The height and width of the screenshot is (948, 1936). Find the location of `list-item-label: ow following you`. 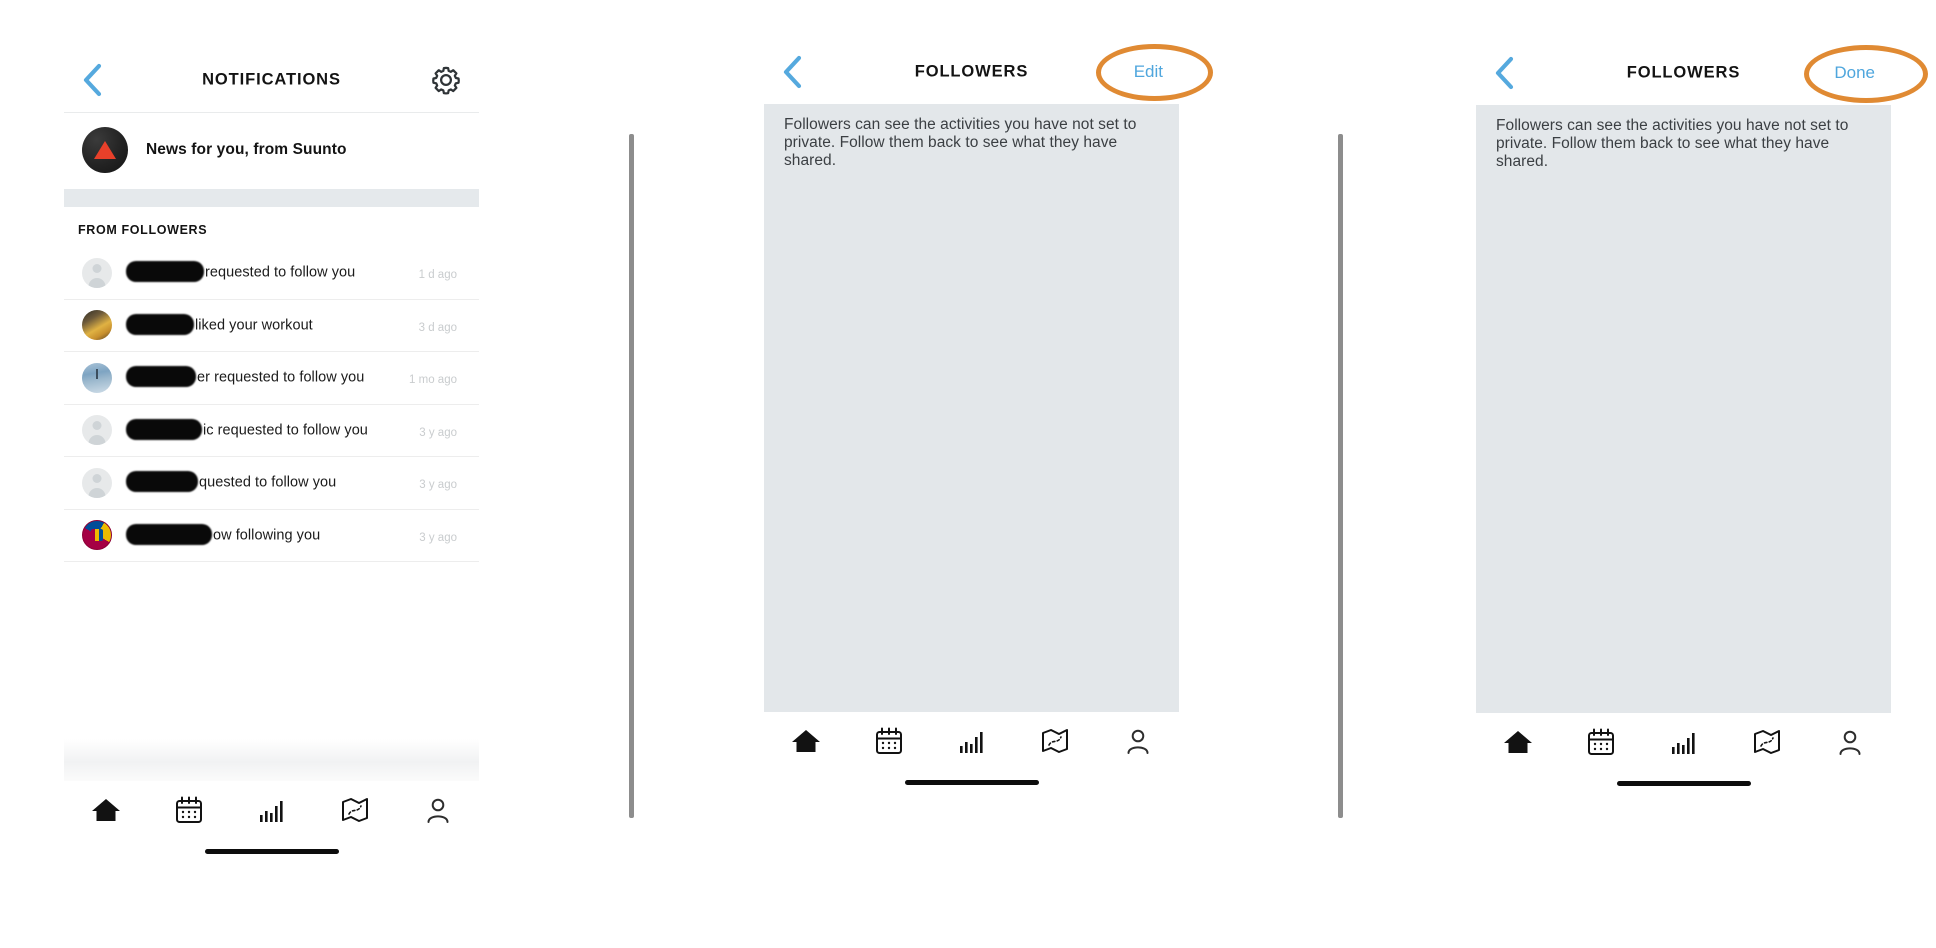

list-item-label: ow following you is located at coordinates (267, 535).